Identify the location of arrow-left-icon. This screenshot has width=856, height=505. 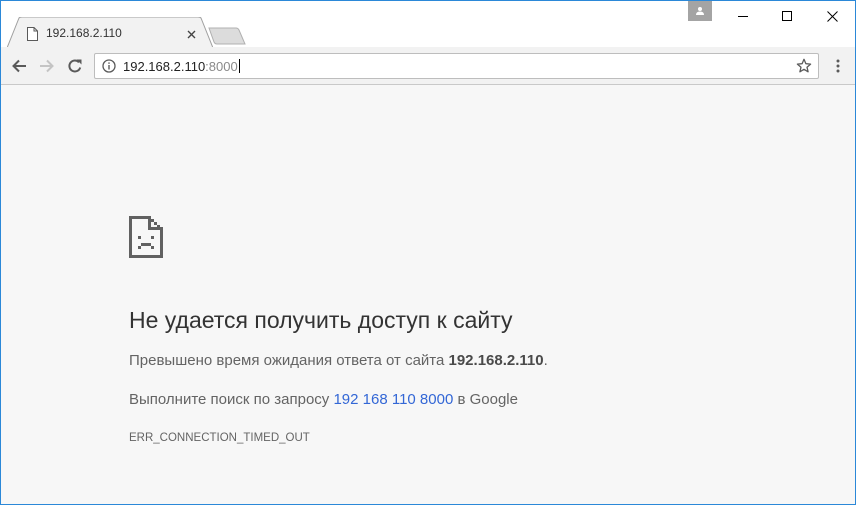
(19, 66).